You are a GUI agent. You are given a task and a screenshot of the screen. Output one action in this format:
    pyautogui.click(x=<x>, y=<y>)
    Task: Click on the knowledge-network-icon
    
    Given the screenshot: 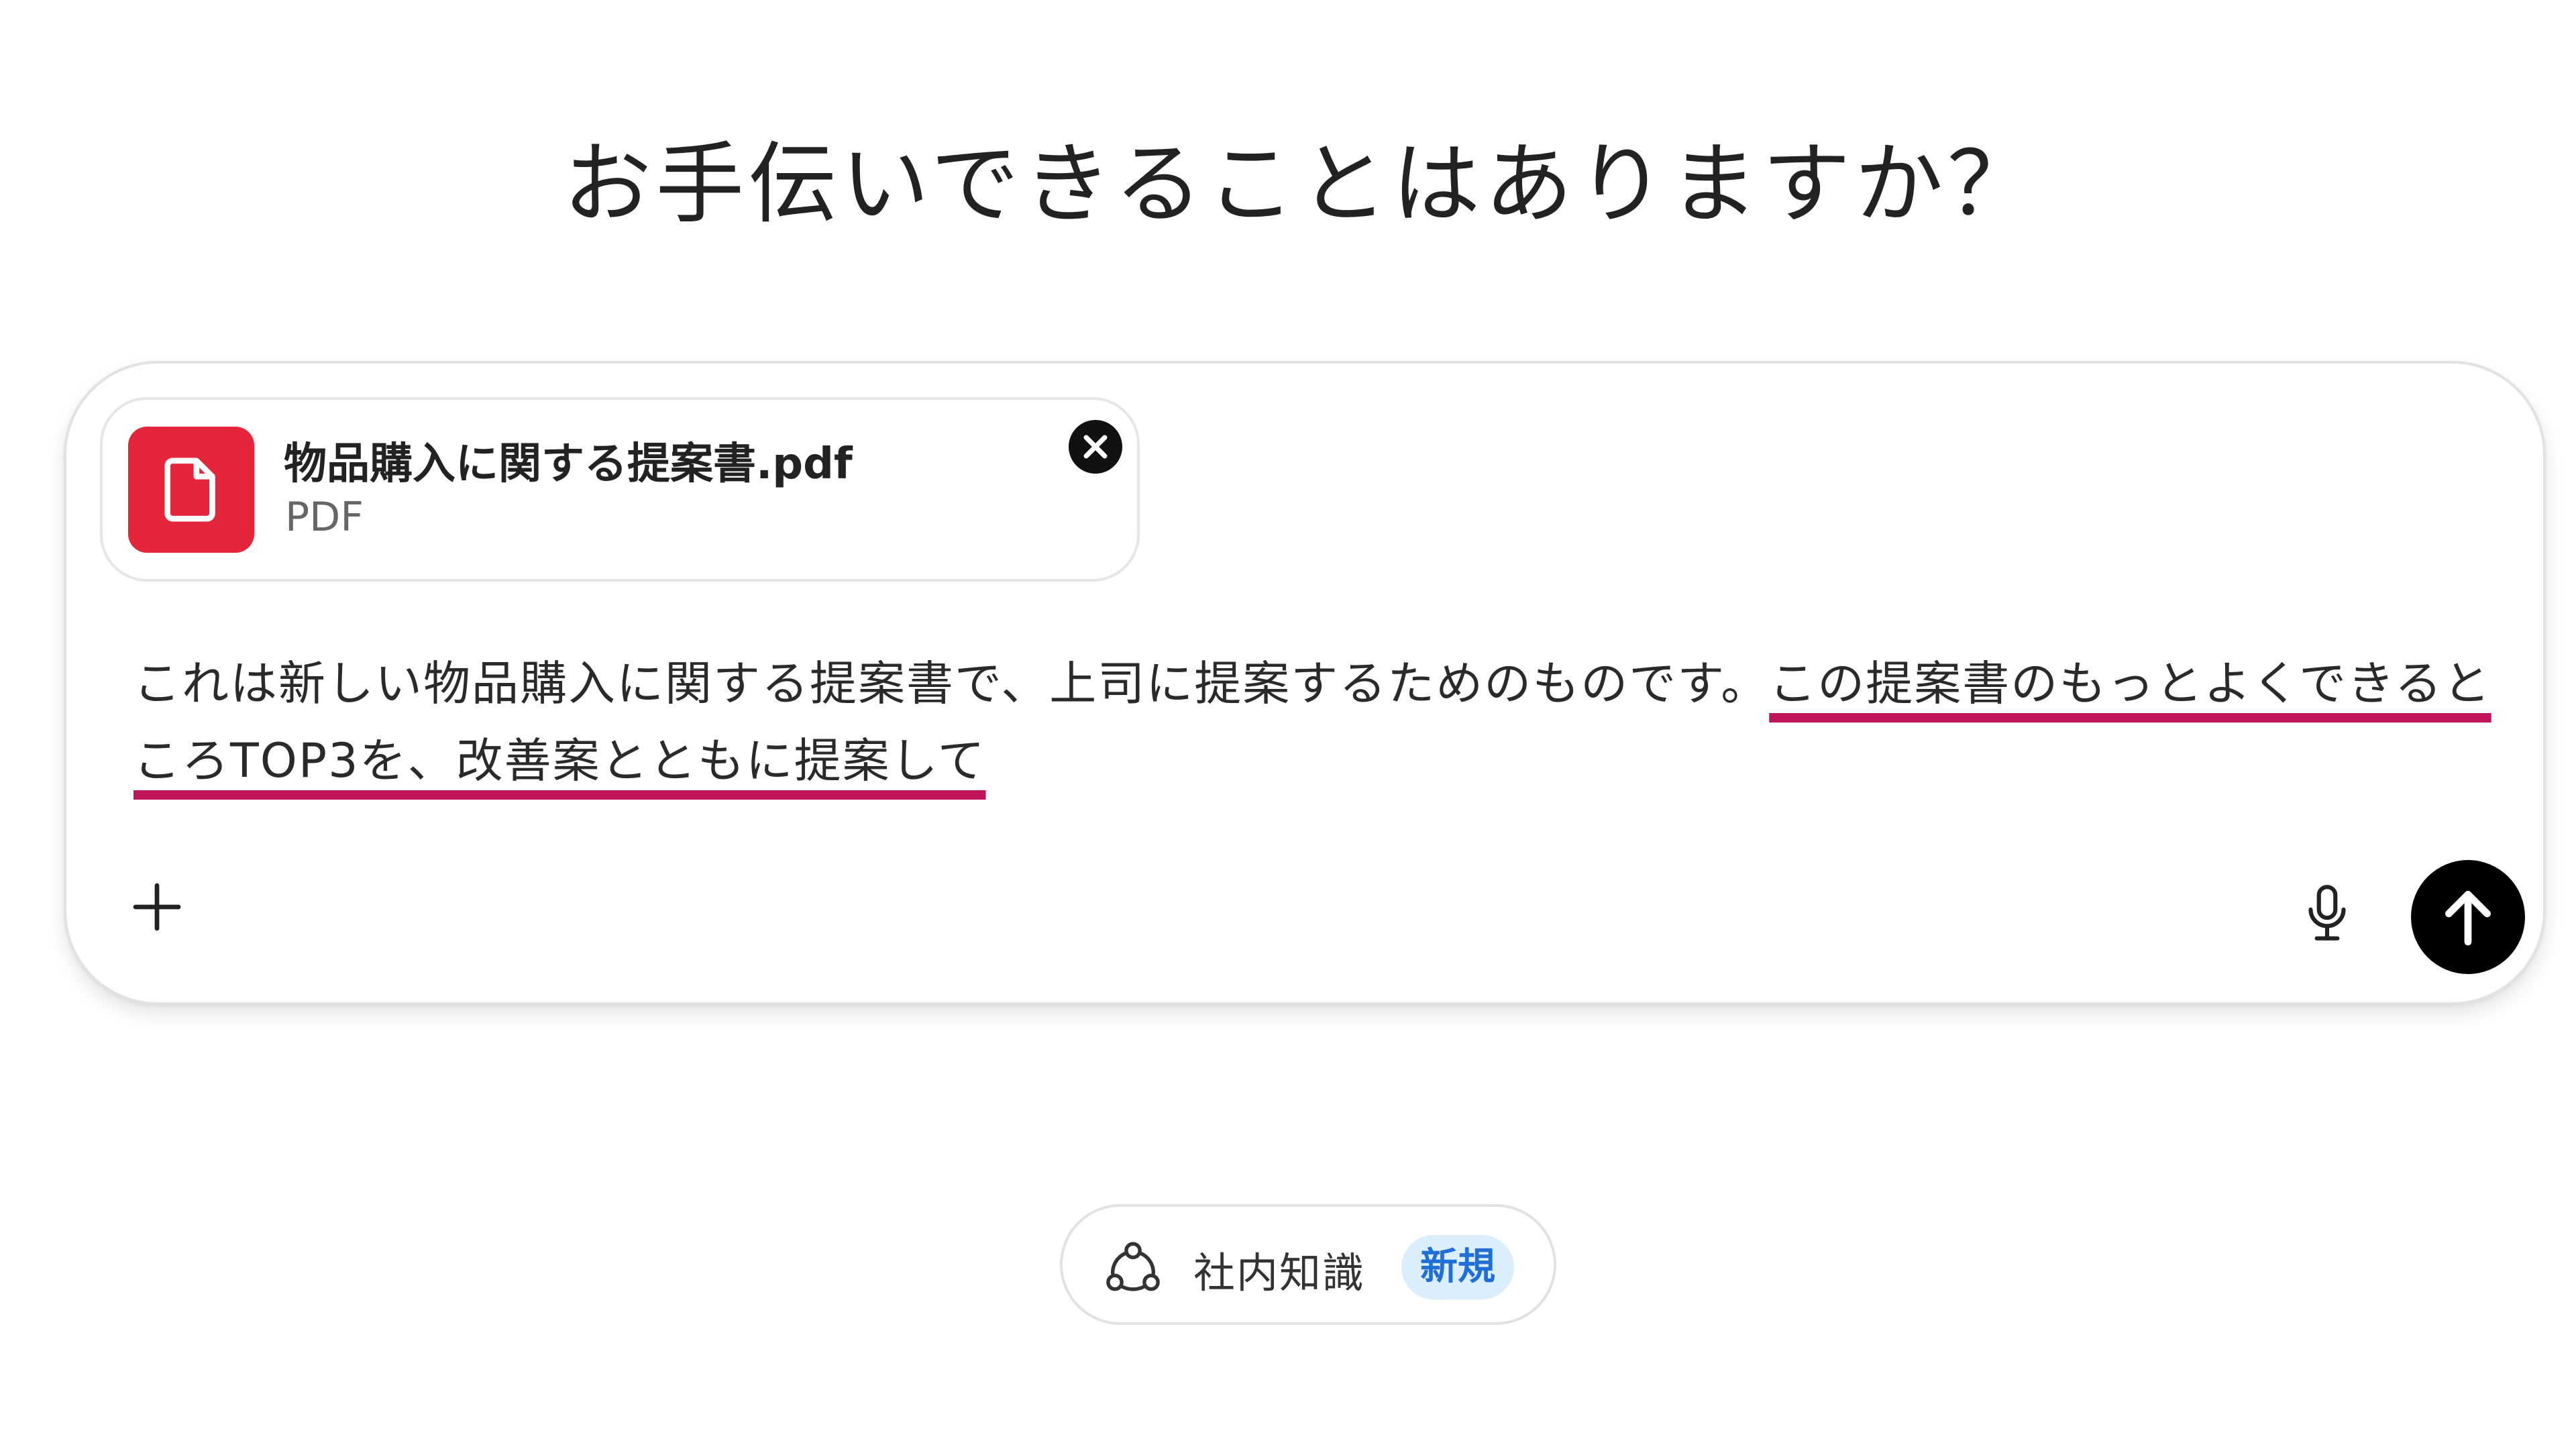 What is the action you would take?
    pyautogui.click(x=1133, y=1266)
    